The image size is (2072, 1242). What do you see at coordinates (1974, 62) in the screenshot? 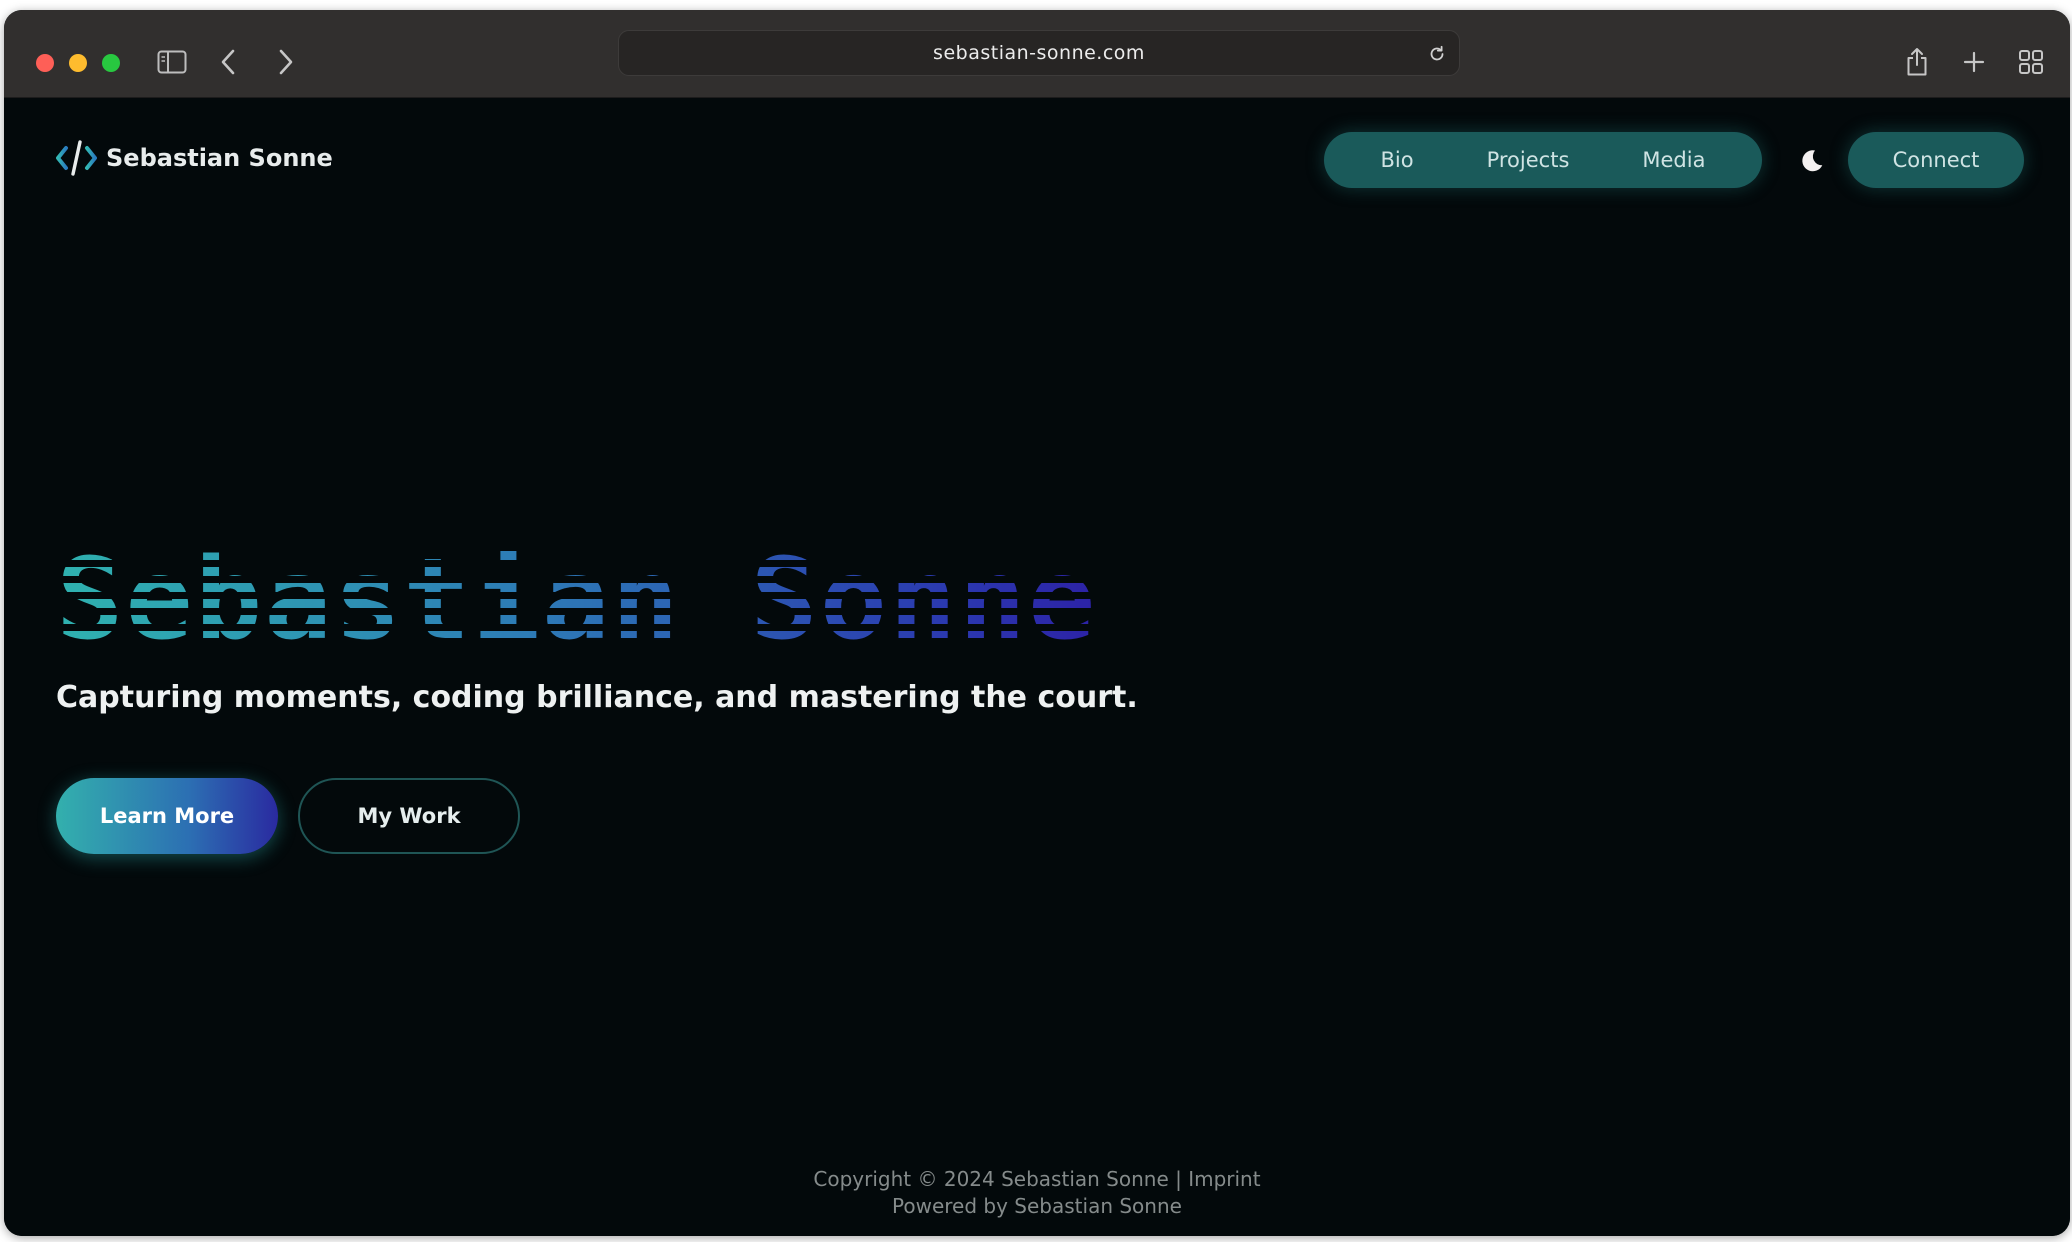
I see `new-tab-icon` at bounding box center [1974, 62].